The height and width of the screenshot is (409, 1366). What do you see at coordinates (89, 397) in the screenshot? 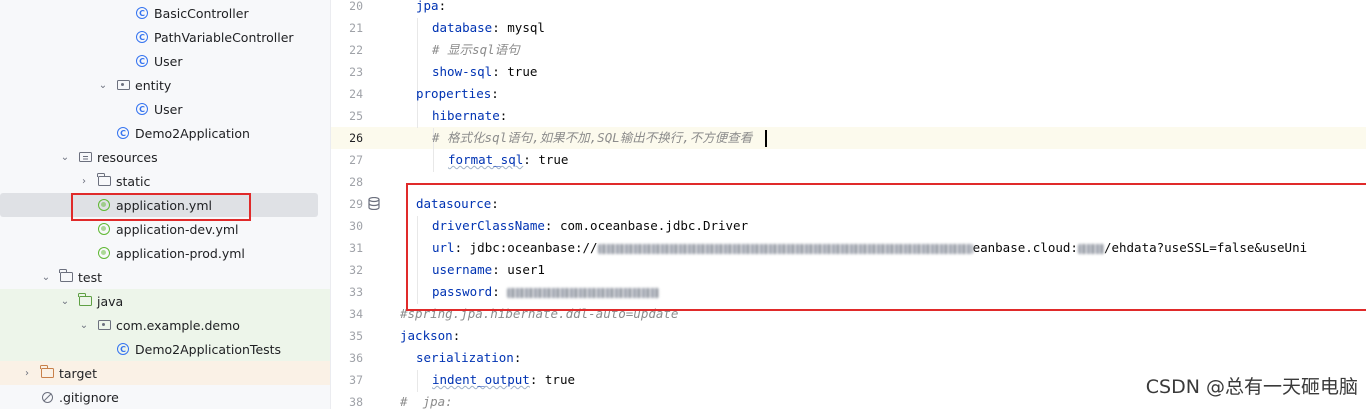
I see `tree-item-label: .gitignore` at bounding box center [89, 397].